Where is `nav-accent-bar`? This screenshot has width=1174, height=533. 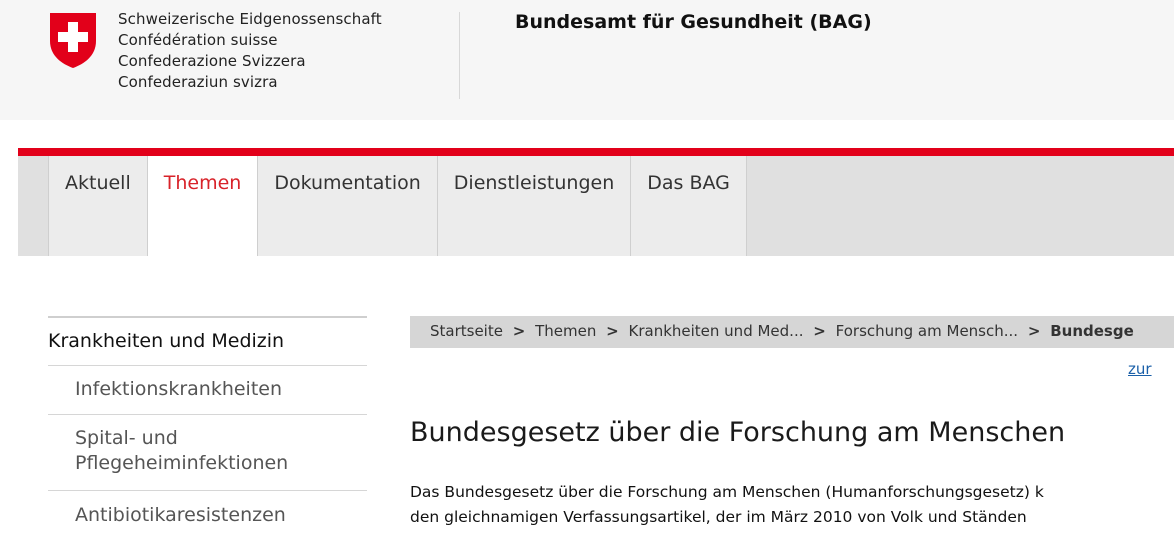 nav-accent-bar is located at coordinates (596, 152).